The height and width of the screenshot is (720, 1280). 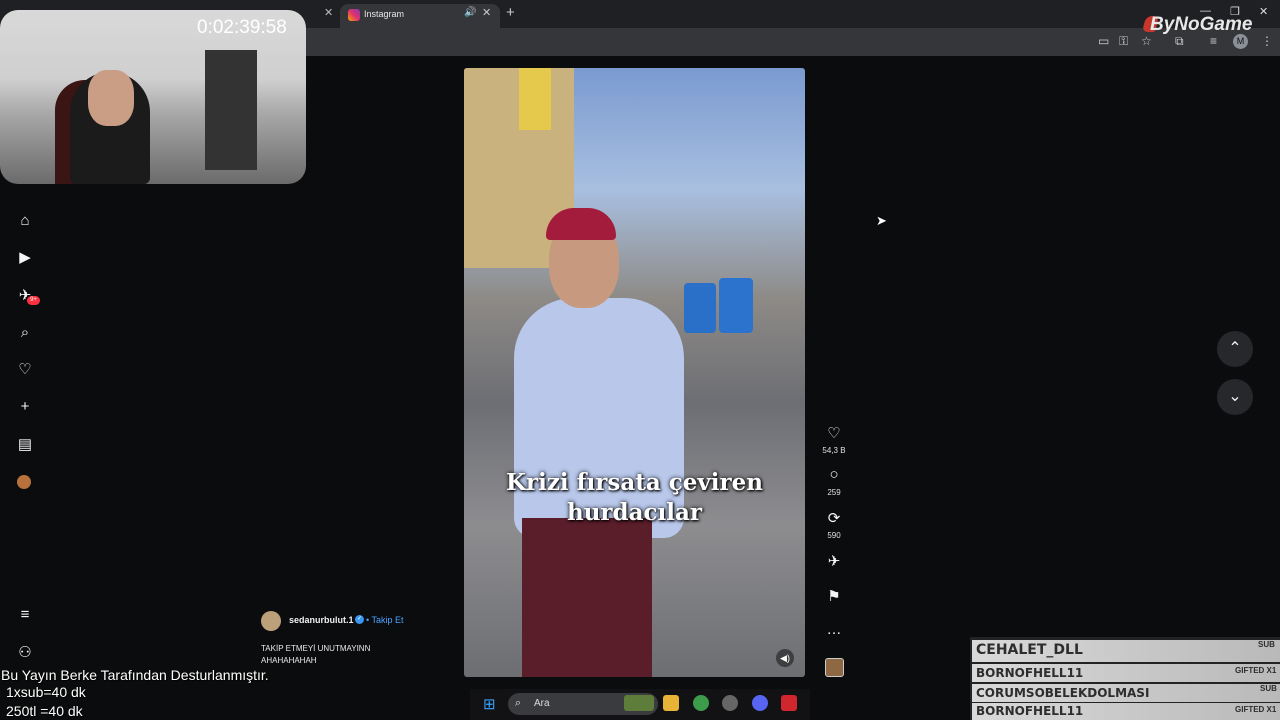 What do you see at coordinates (1240, 41) in the screenshot?
I see `profile-avatar: M` at bounding box center [1240, 41].